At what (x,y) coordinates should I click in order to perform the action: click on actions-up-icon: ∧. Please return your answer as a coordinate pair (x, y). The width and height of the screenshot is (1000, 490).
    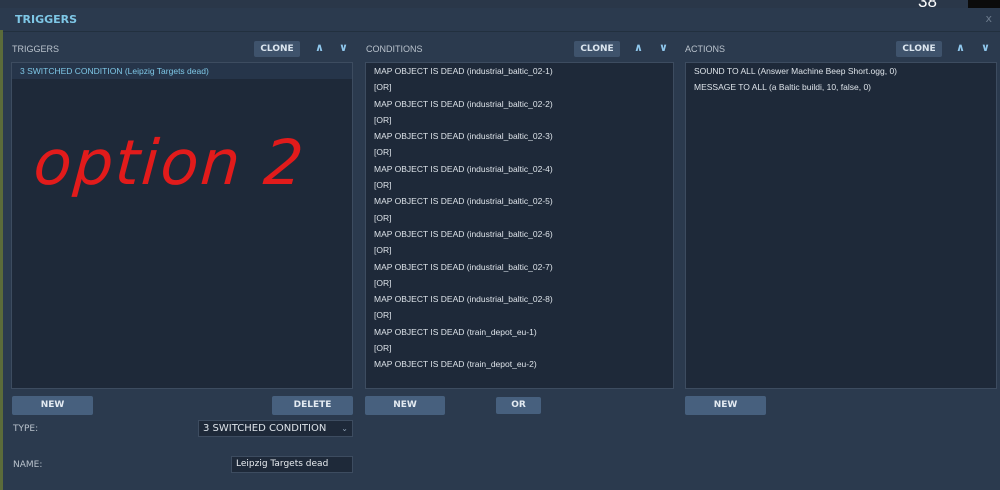
    Looking at the image, I should click on (960, 47).